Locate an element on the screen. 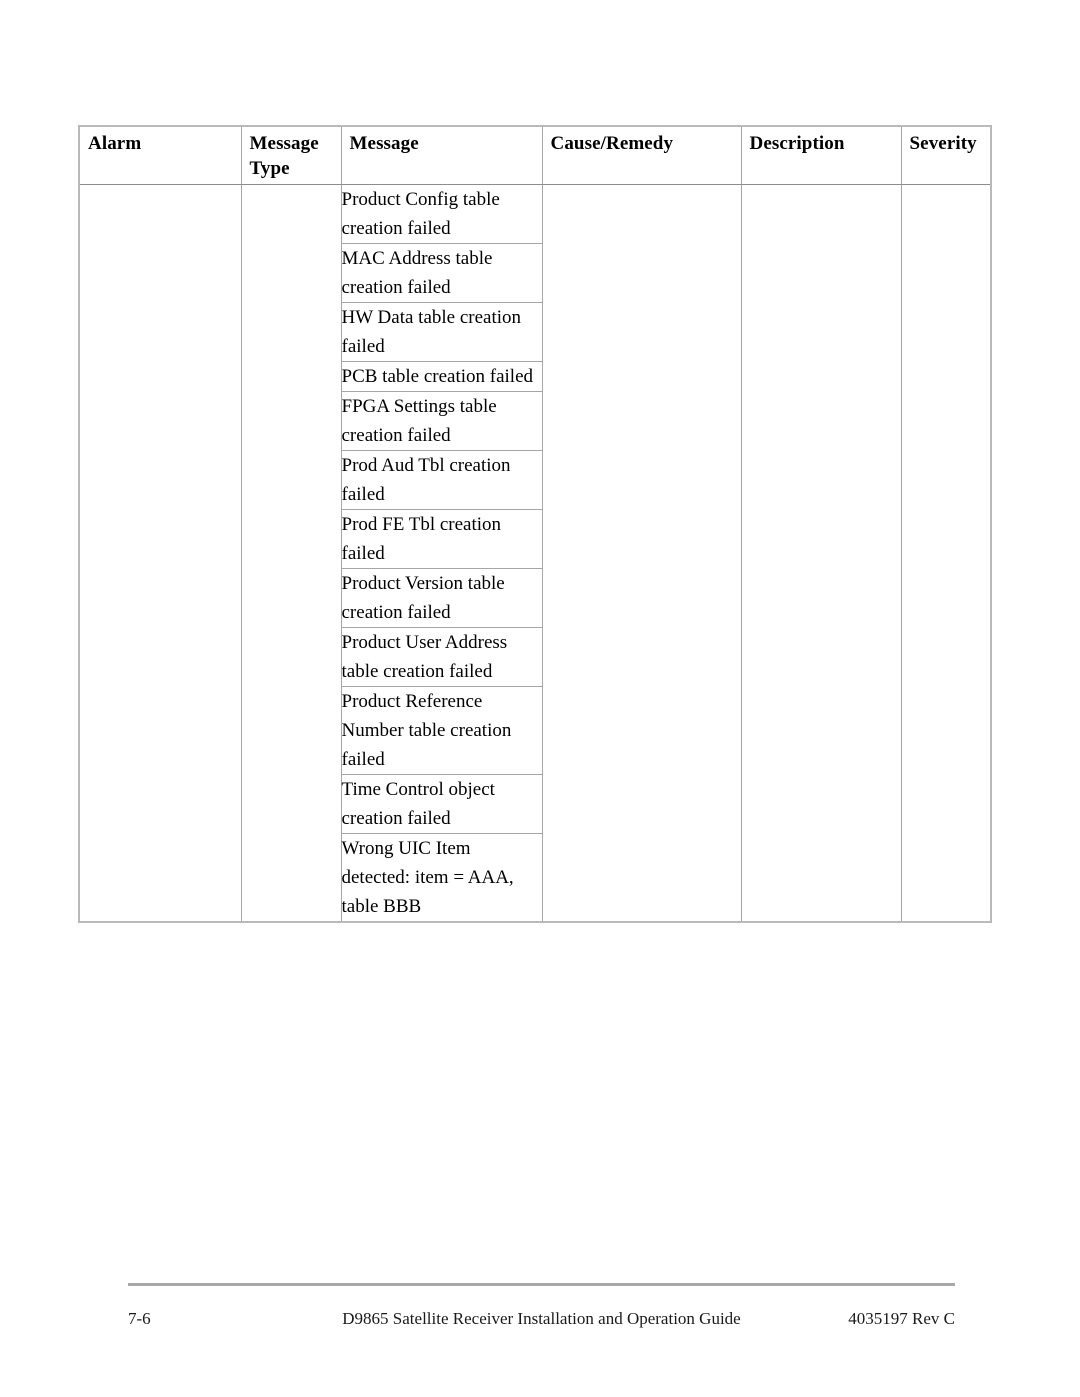 The height and width of the screenshot is (1397, 1080). message-cell: Prod Aud Tbl creation failed is located at coordinates (441, 480).